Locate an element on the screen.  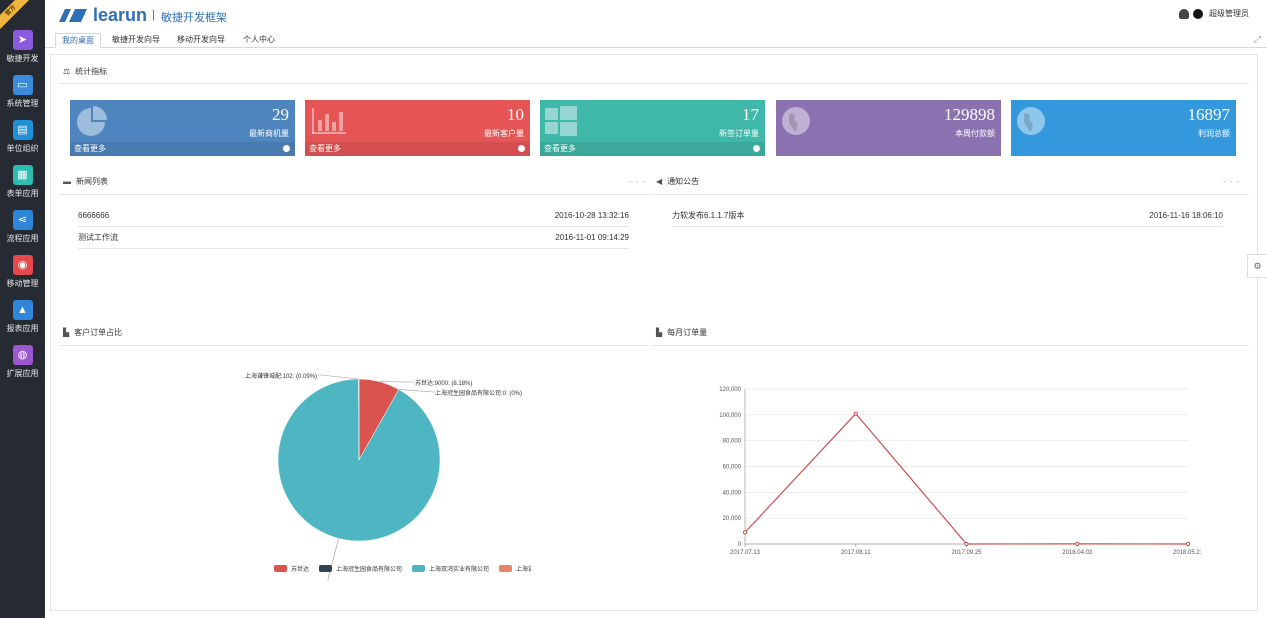
stat-value: 29 is located at coordinates (280, 114).